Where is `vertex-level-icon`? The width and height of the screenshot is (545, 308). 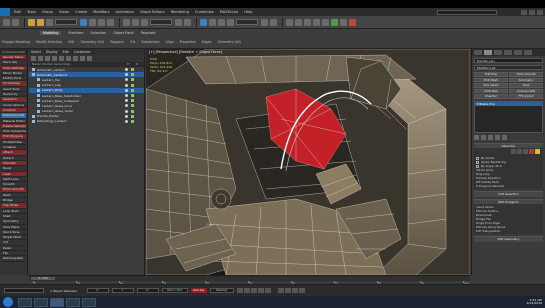 vertex-level-icon is located at coordinates (513, 151).